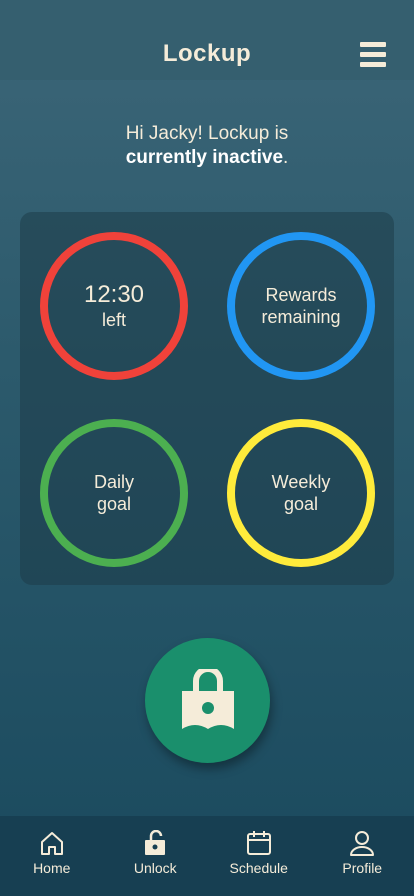 Image resolution: width=414 pixels, height=896 pixels. I want to click on nav-item-profile: Profile, so click(362, 856).